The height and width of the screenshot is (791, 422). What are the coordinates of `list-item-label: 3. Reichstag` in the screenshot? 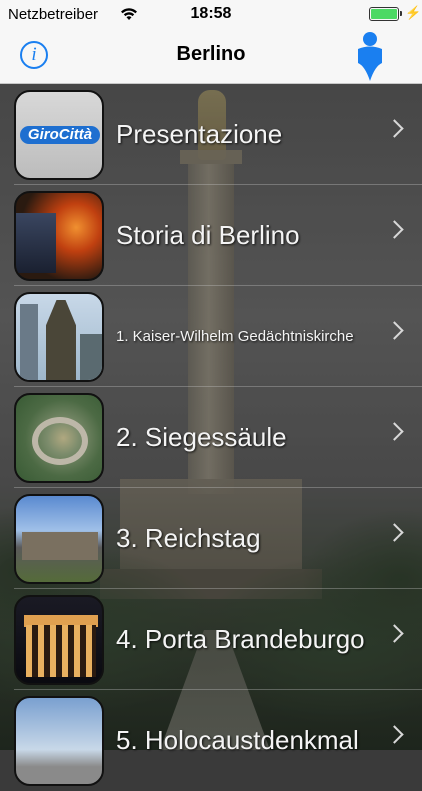 It's located at (188, 538).